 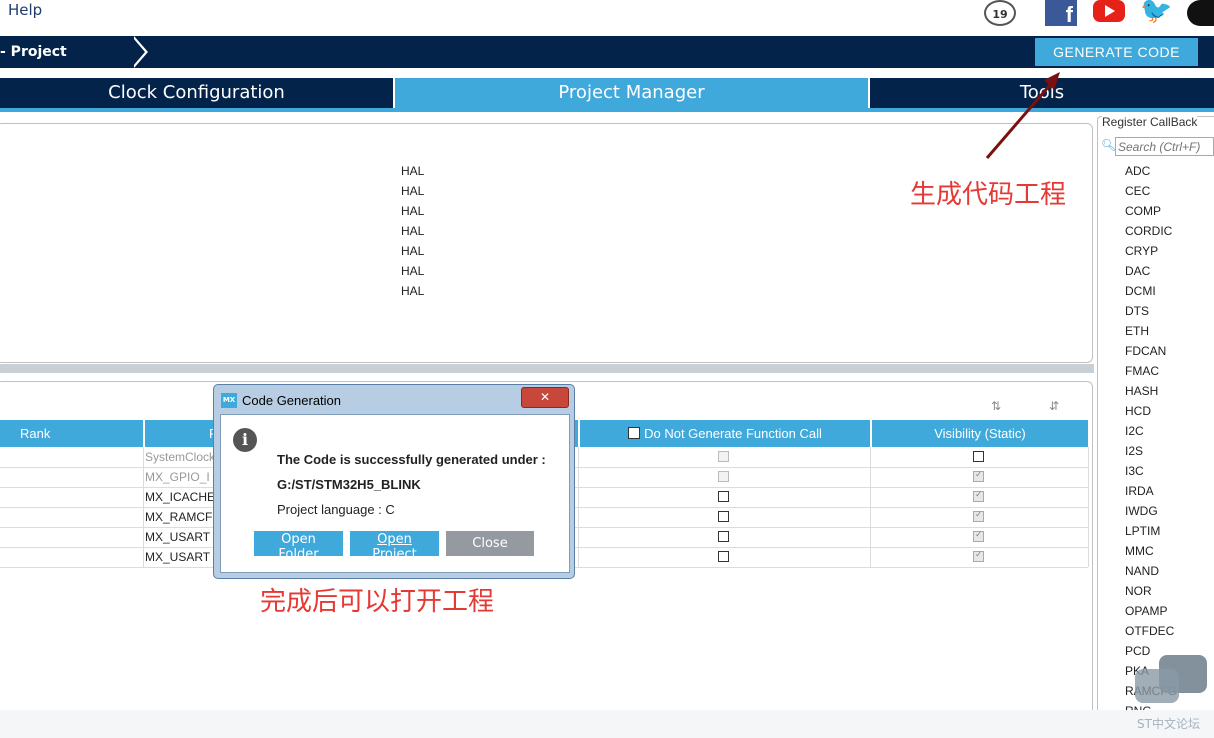 What do you see at coordinates (980, 433) in the screenshot?
I see `column-header-visibility: Visibility (Static)` at bounding box center [980, 433].